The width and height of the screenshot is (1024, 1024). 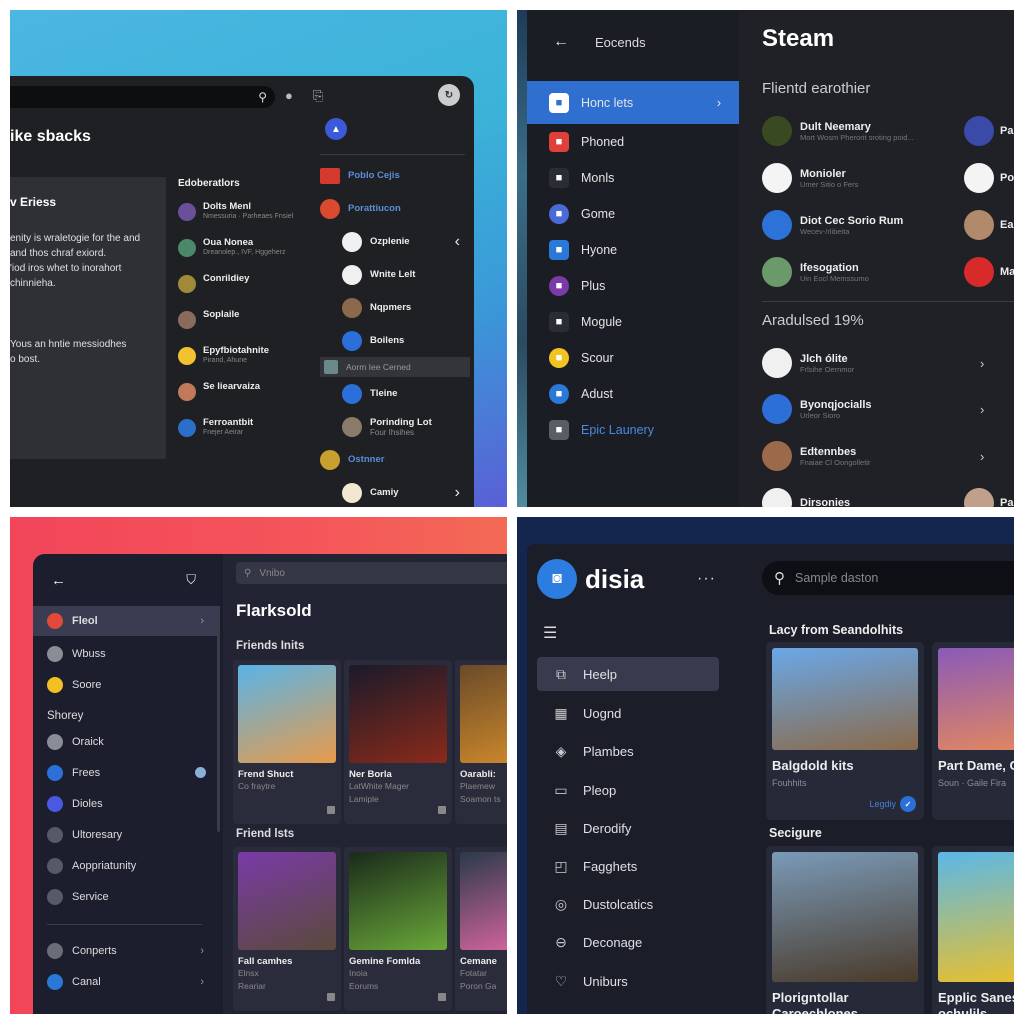 What do you see at coordinates (262, 97) in the screenshot?
I see `search-icon: ⚲` at bounding box center [262, 97].